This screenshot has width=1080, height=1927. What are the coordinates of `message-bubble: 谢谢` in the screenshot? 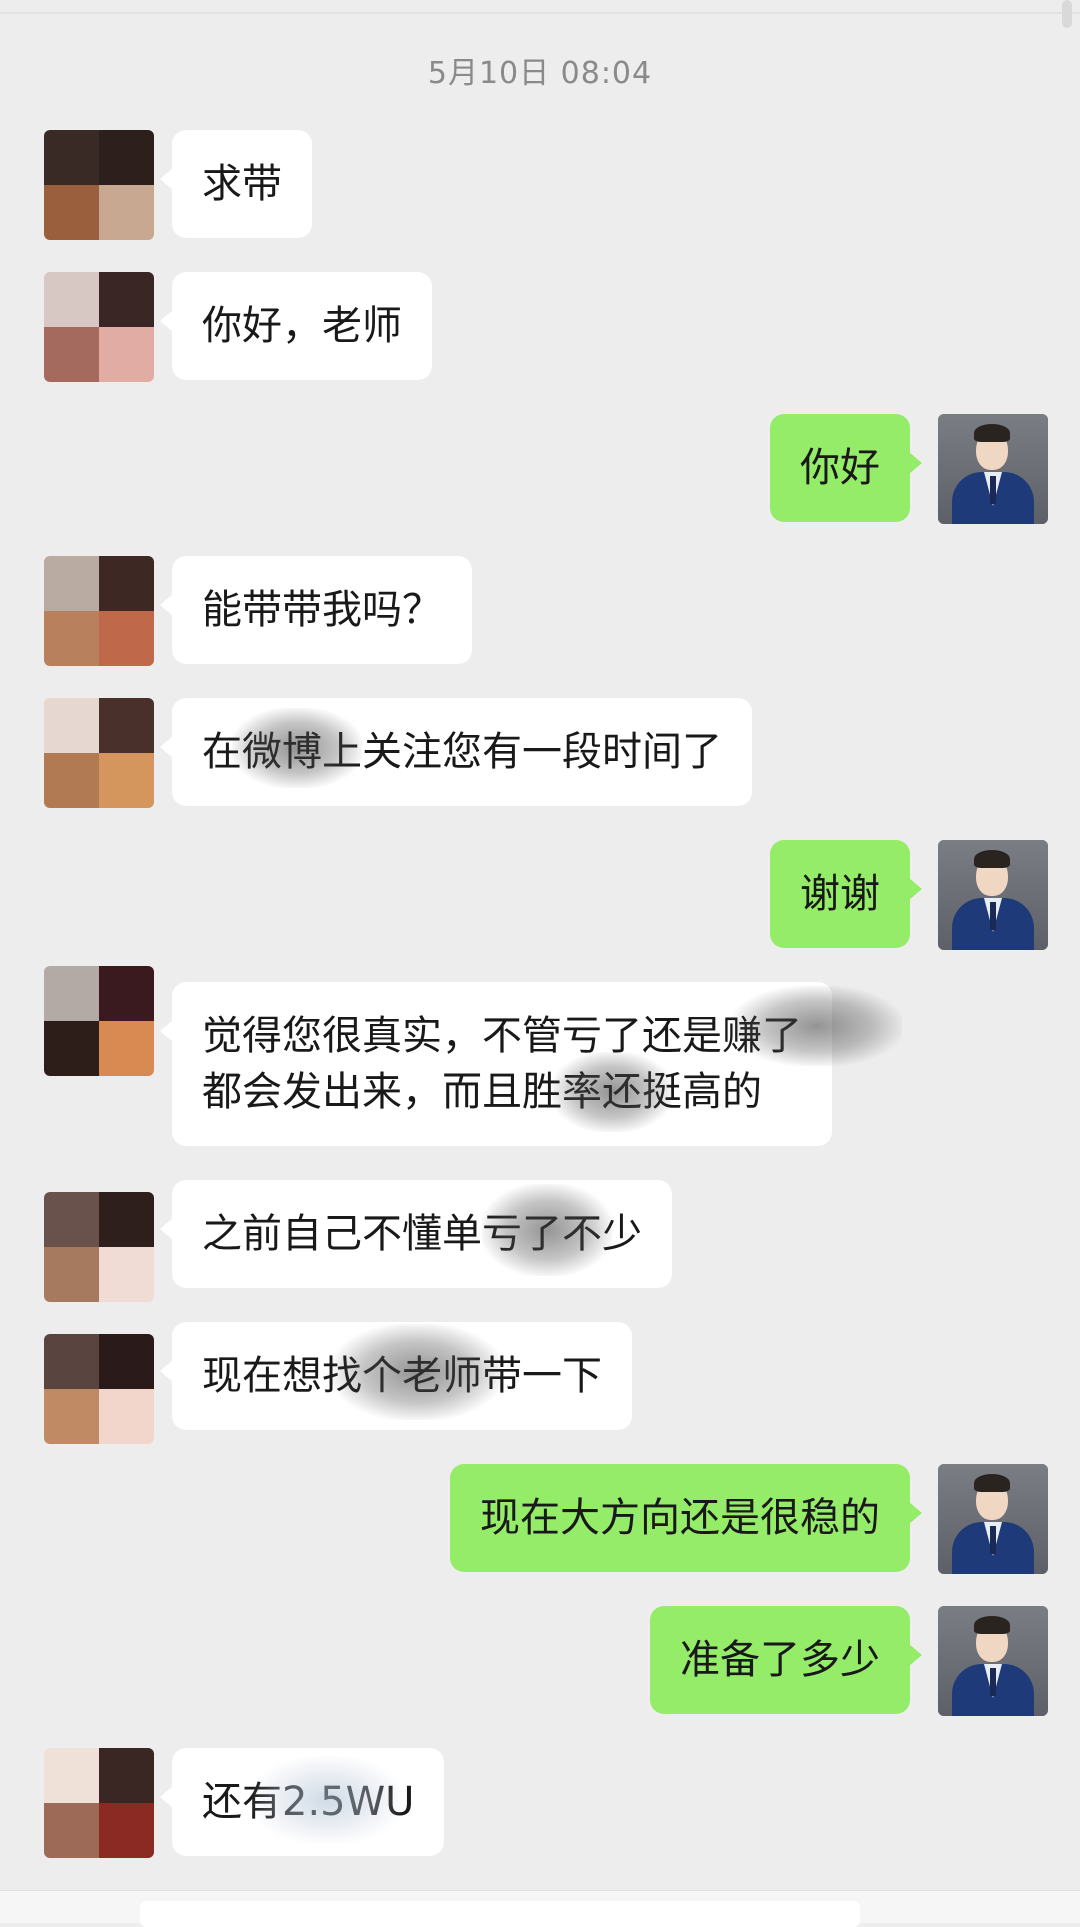 It's located at (846, 894).